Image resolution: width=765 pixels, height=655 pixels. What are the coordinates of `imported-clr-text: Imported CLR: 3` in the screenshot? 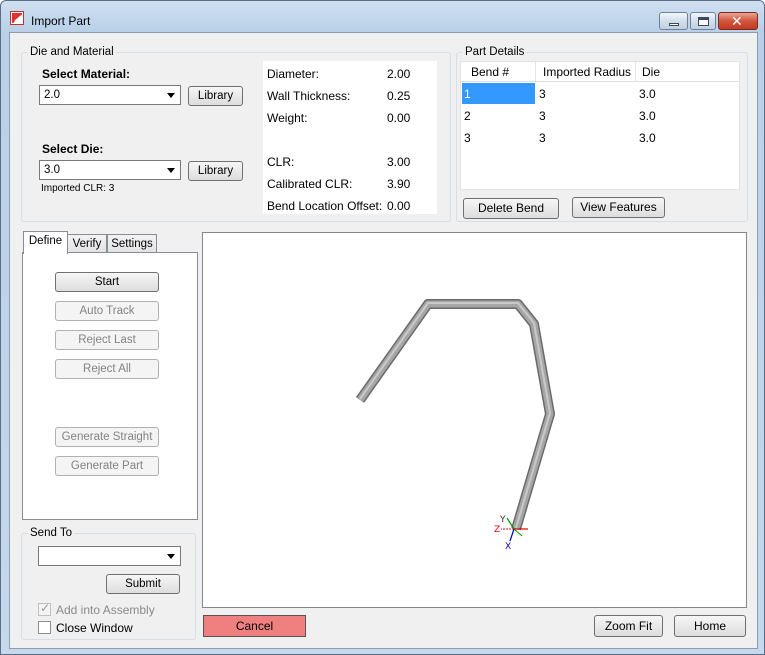 It's located at (78, 188).